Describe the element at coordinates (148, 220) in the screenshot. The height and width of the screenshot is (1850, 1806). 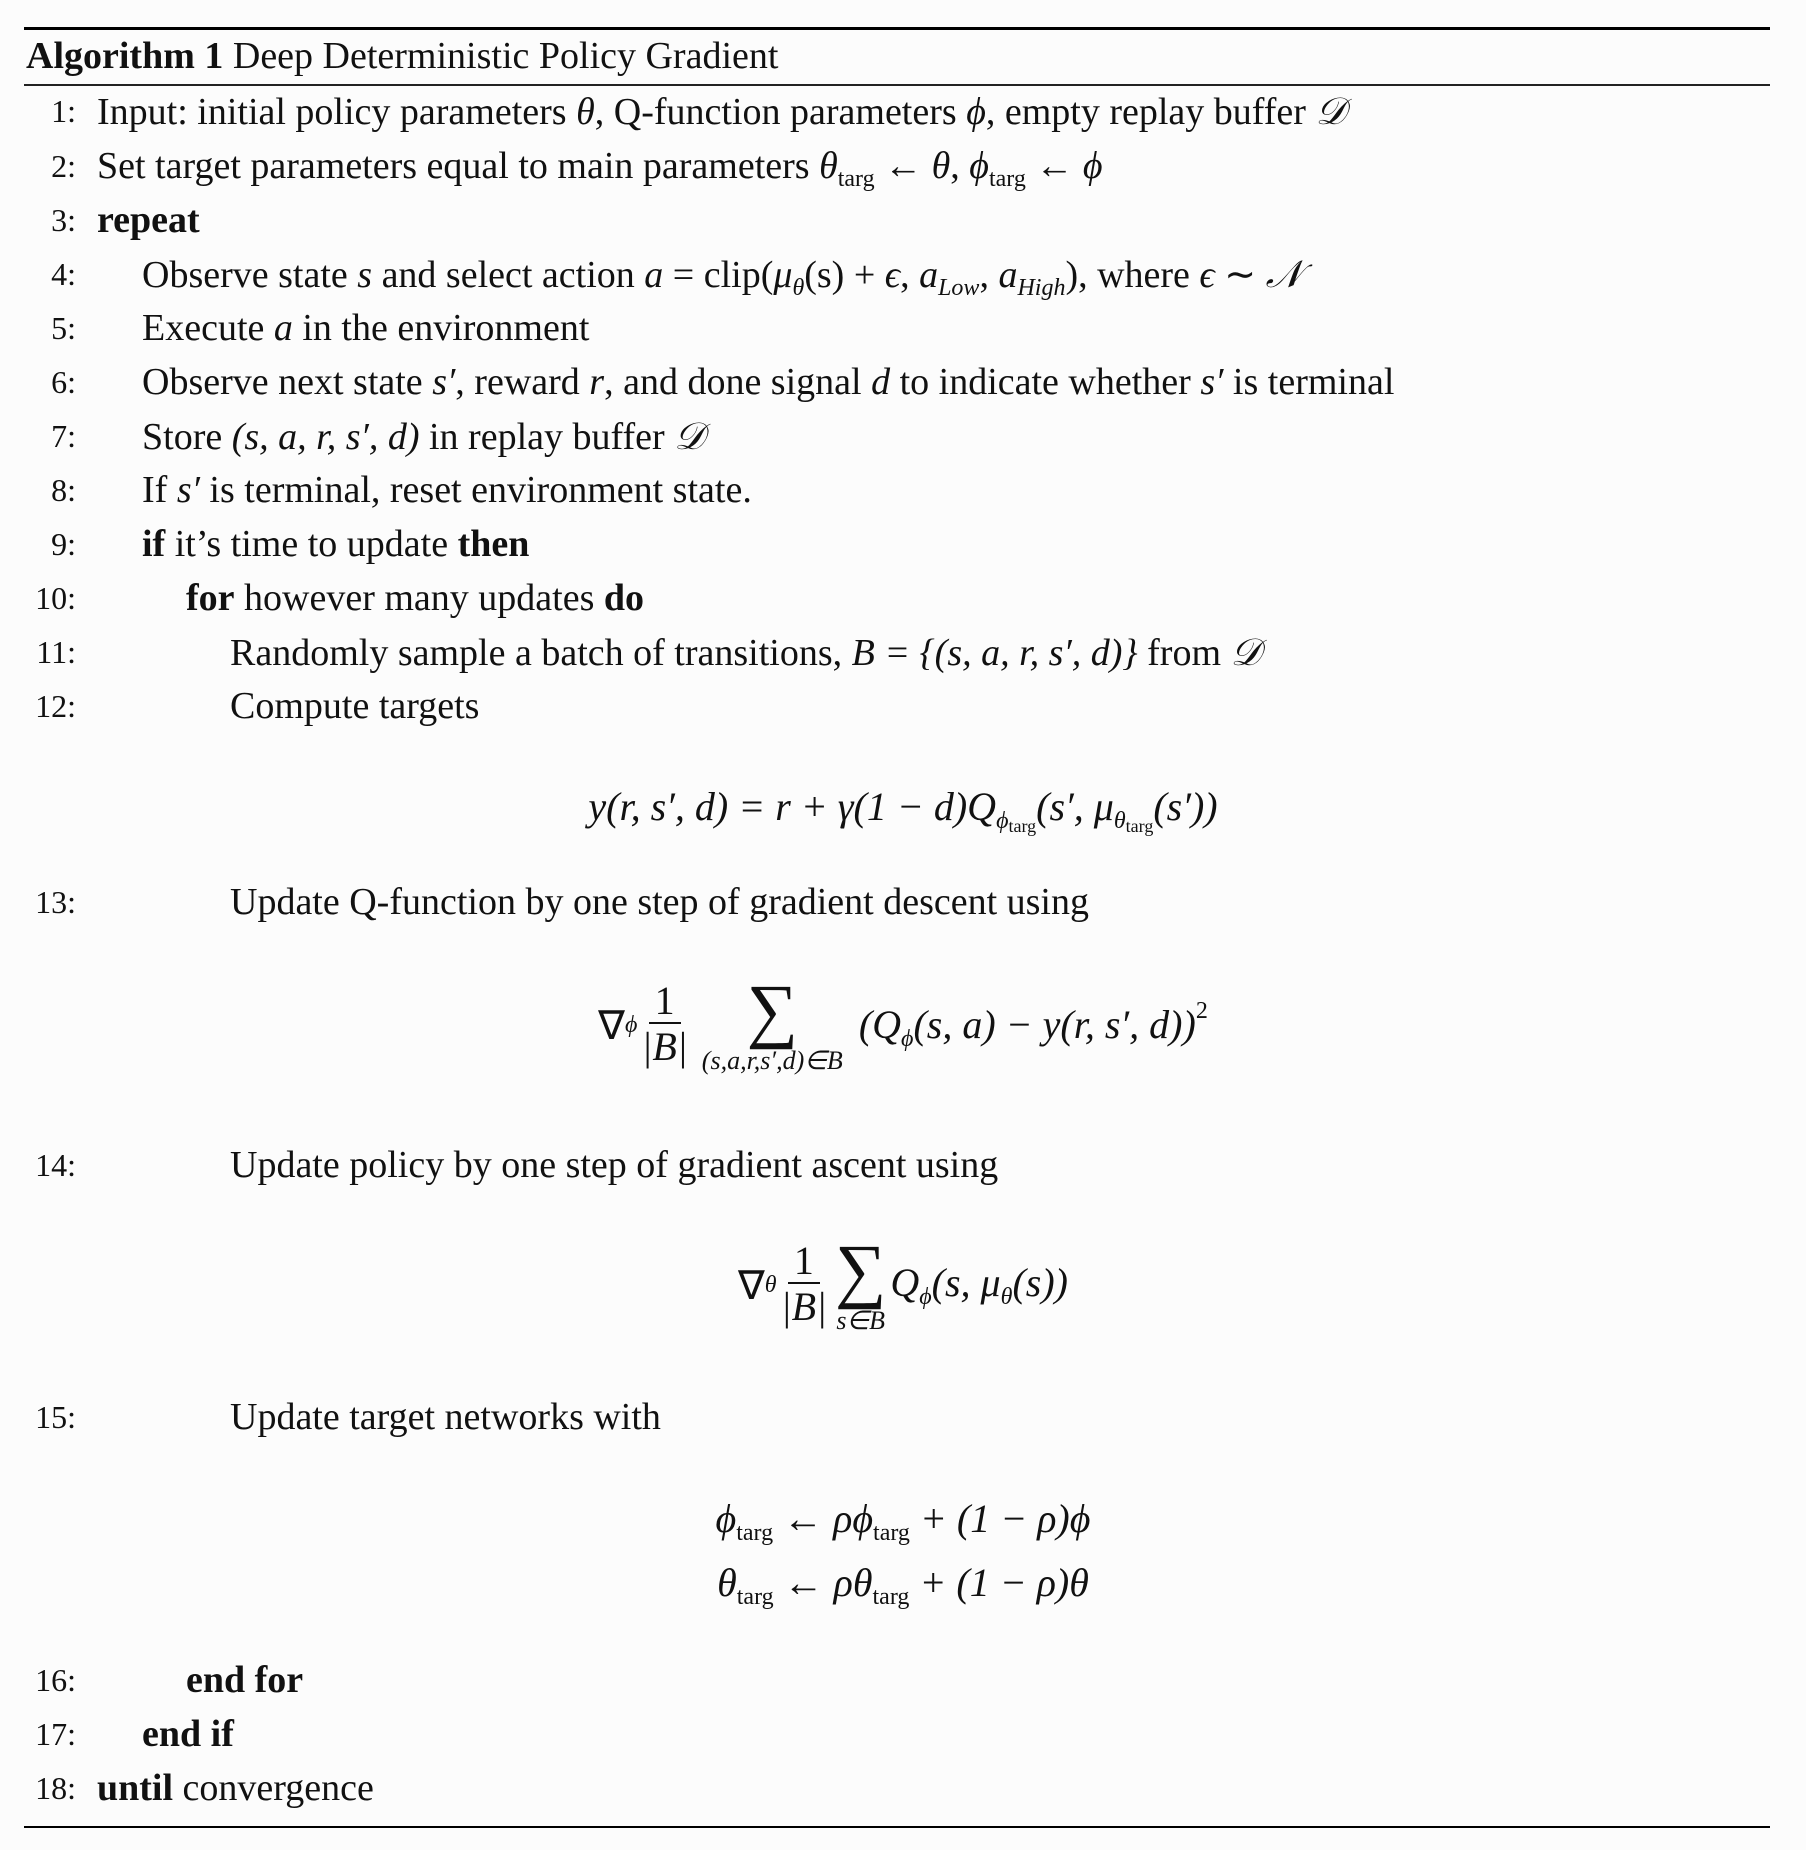
I see `keyword-repeat: repeat` at that location.